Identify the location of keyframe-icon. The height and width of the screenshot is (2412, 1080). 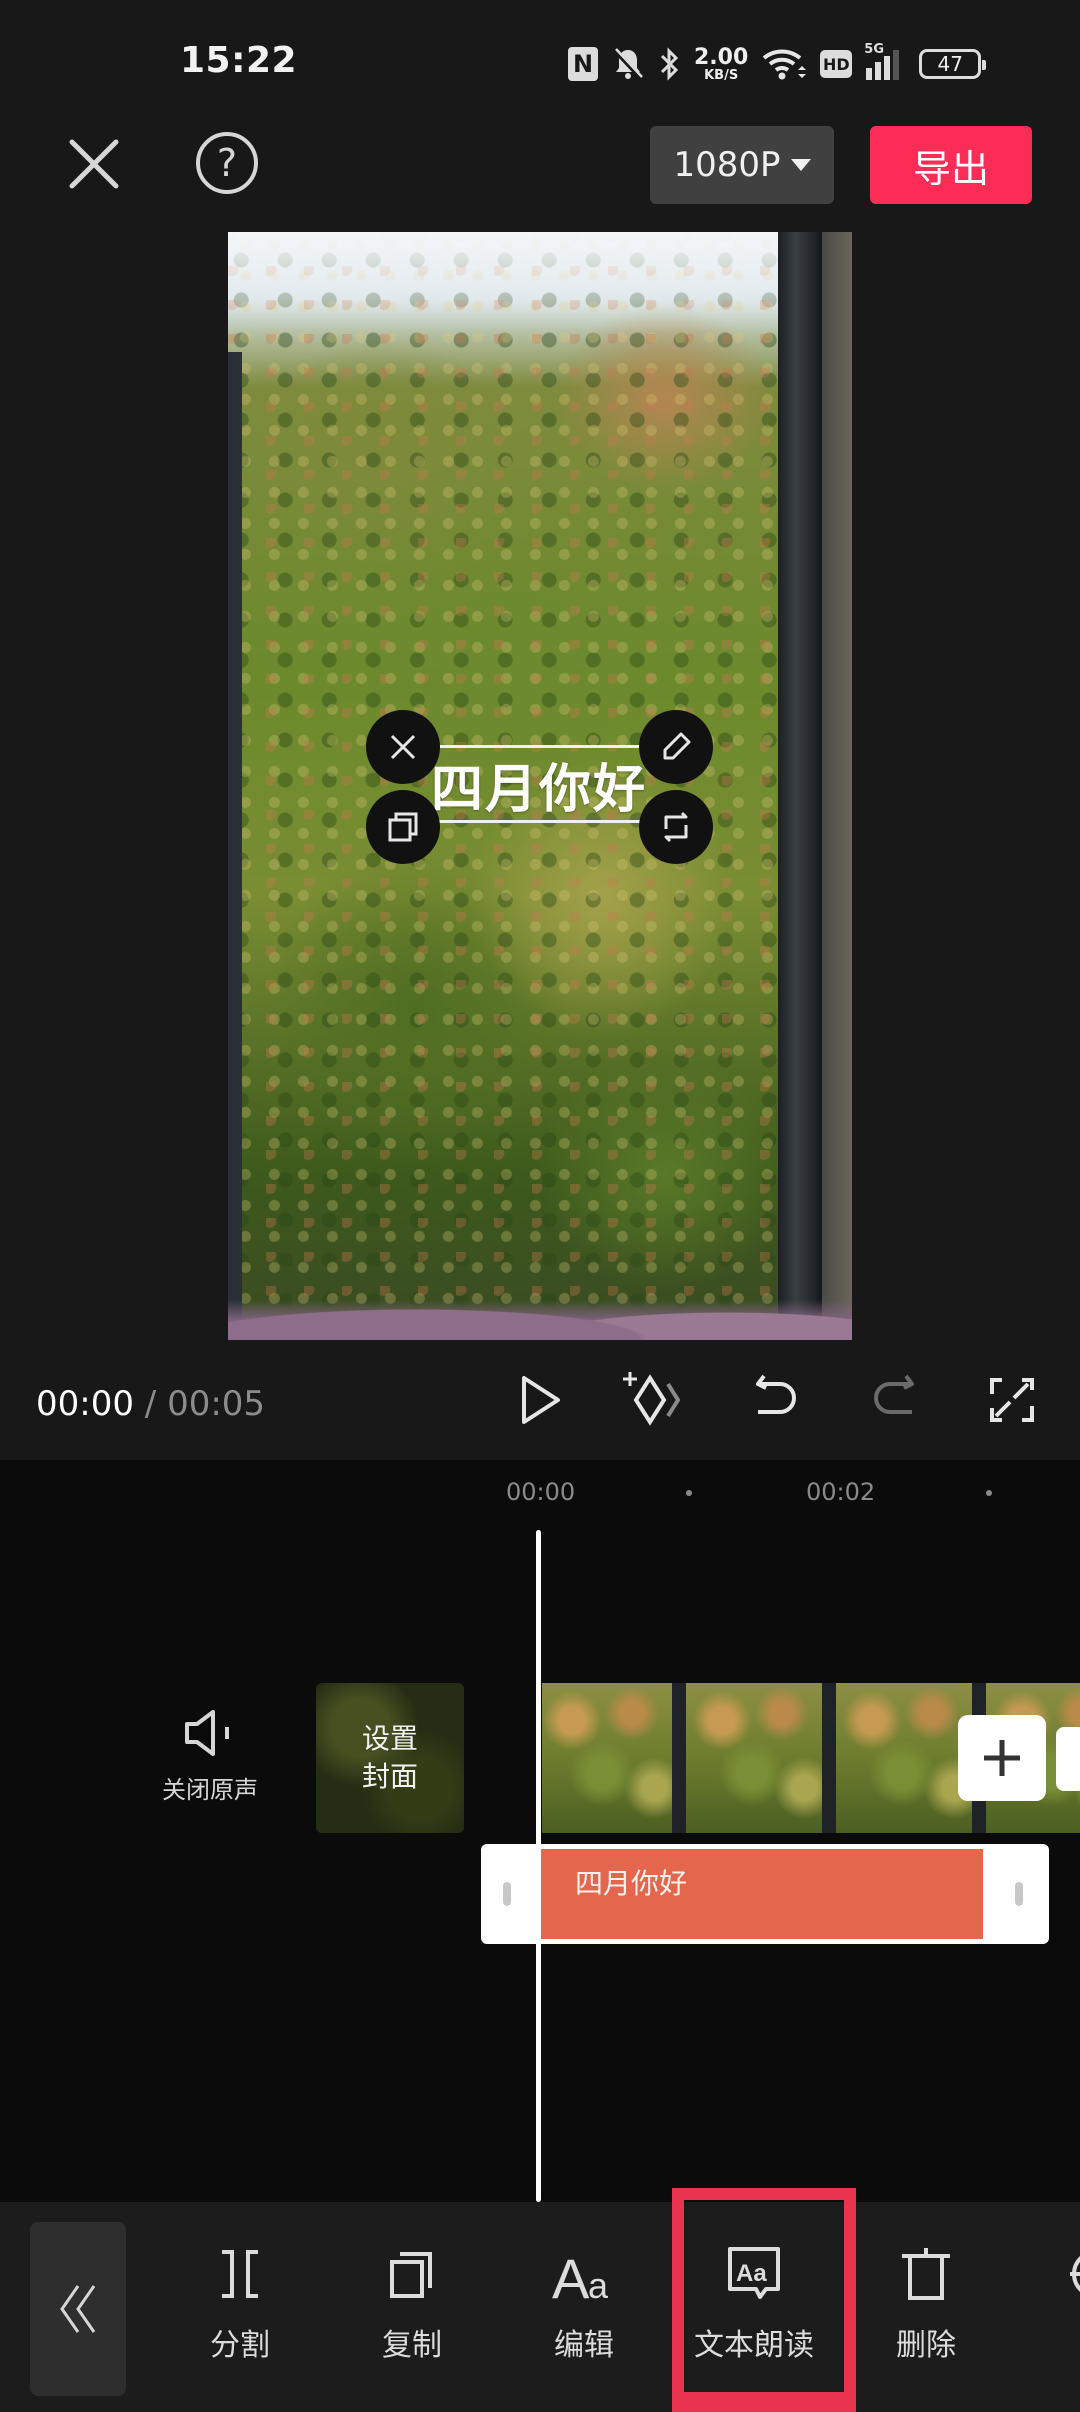
(652, 1399).